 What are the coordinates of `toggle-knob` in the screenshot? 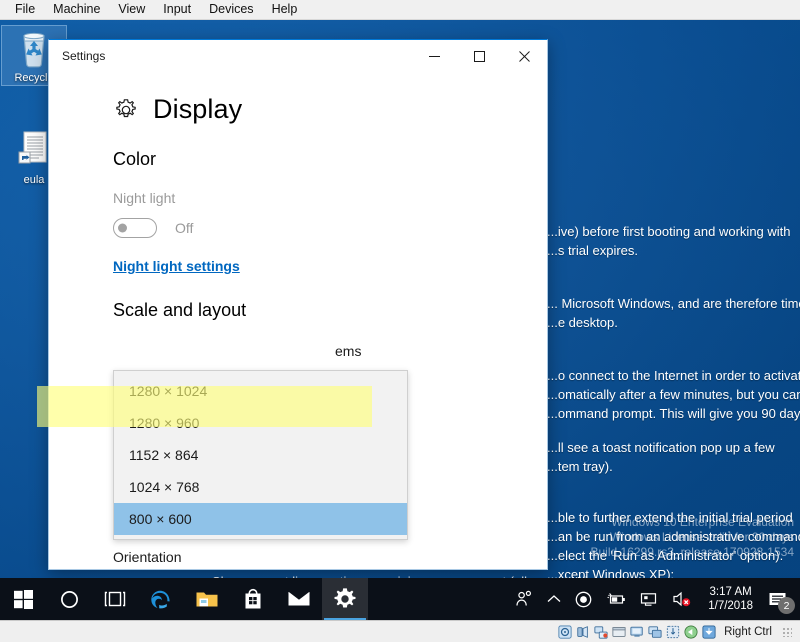 It's located at (122, 228).